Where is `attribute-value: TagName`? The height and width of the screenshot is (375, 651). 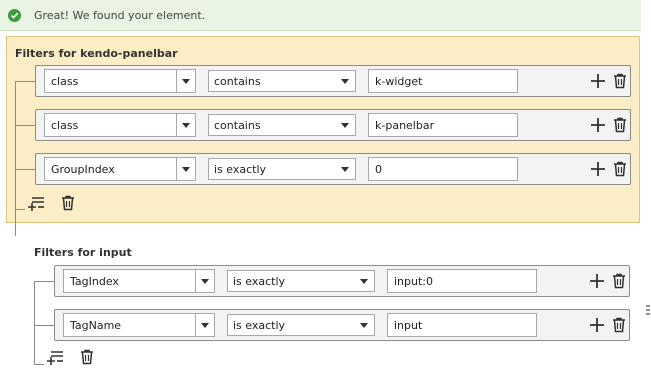
attribute-value: TagName is located at coordinates (96, 325).